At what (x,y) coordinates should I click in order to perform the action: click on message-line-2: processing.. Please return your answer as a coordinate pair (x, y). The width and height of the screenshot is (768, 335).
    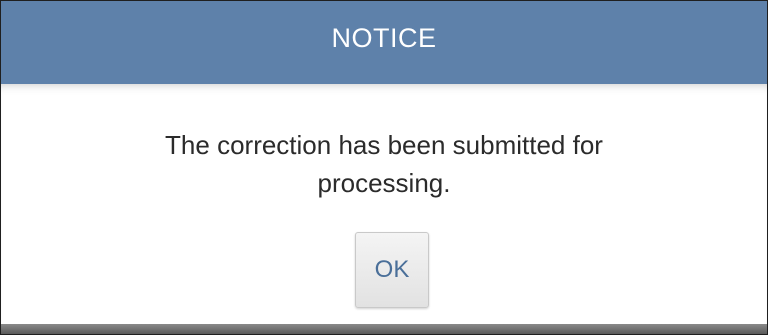
    Looking at the image, I should click on (384, 183).